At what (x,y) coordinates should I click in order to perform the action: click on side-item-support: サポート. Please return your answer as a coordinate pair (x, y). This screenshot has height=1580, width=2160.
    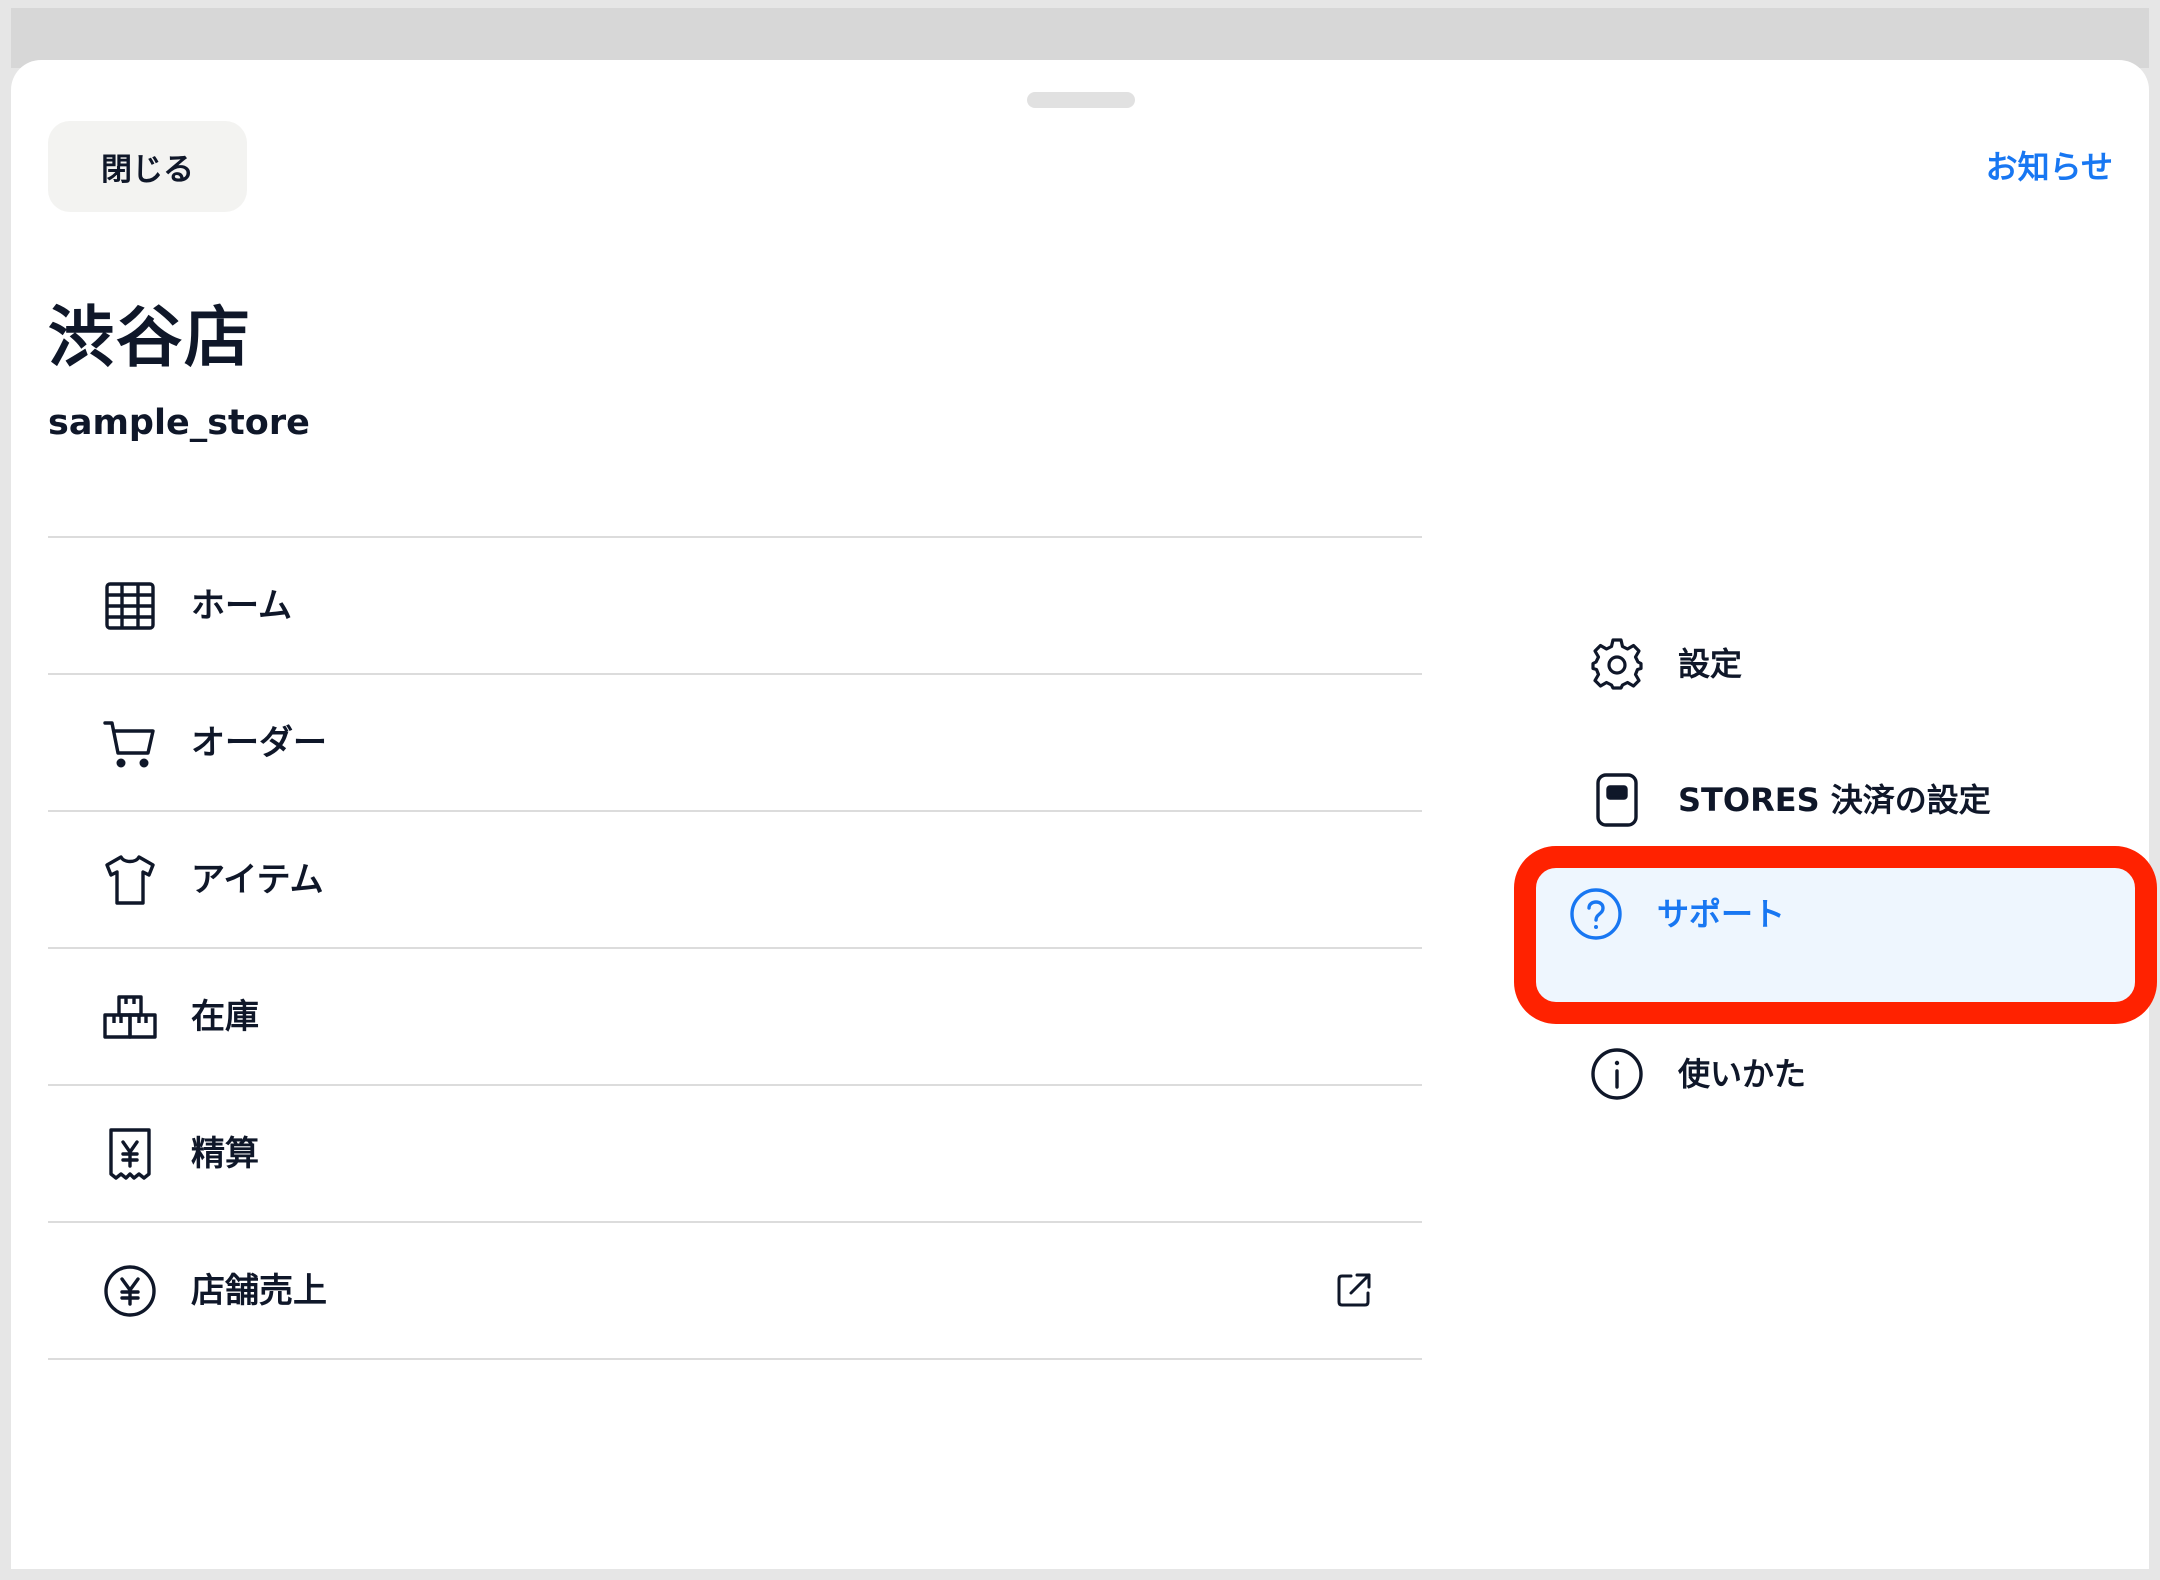
    Looking at the image, I should click on (1835, 935).